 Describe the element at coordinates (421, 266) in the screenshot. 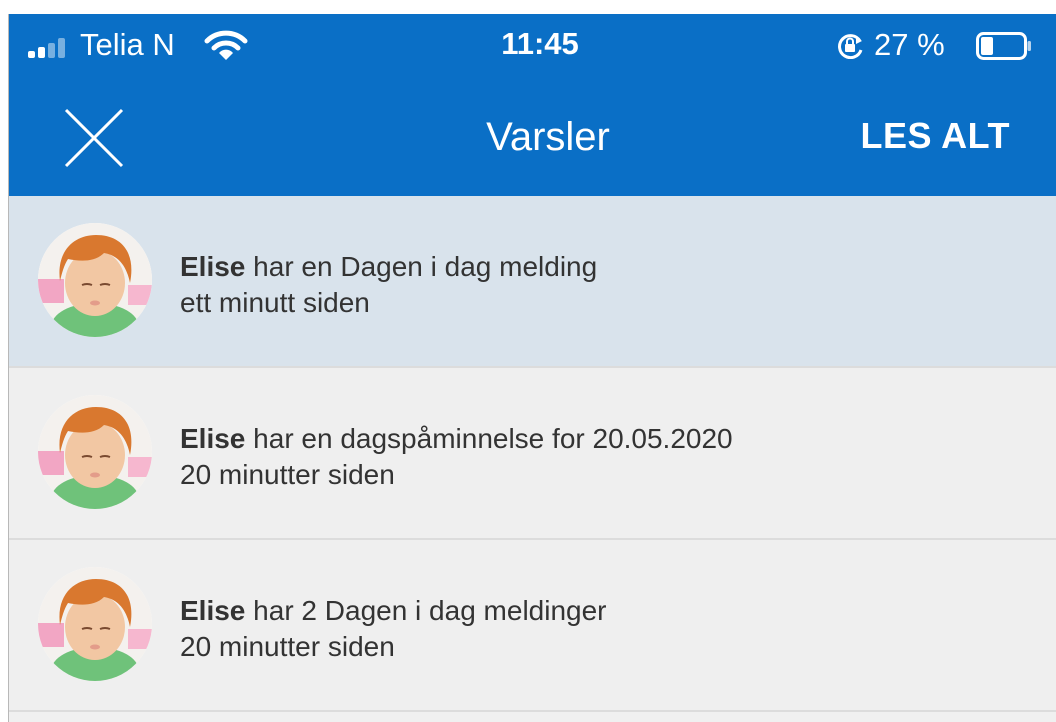

I see `notification-body: har en Dagen i dag melding` at that location.